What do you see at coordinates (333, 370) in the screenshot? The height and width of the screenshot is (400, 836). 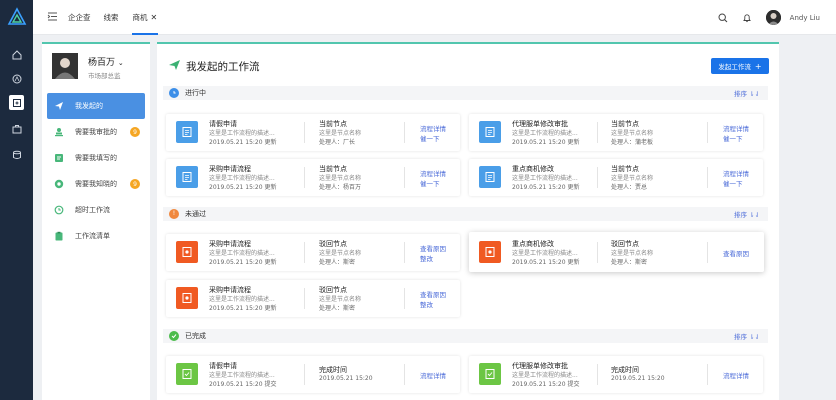 I see `node-title: 完成时间` at bounding box center [333, 370].